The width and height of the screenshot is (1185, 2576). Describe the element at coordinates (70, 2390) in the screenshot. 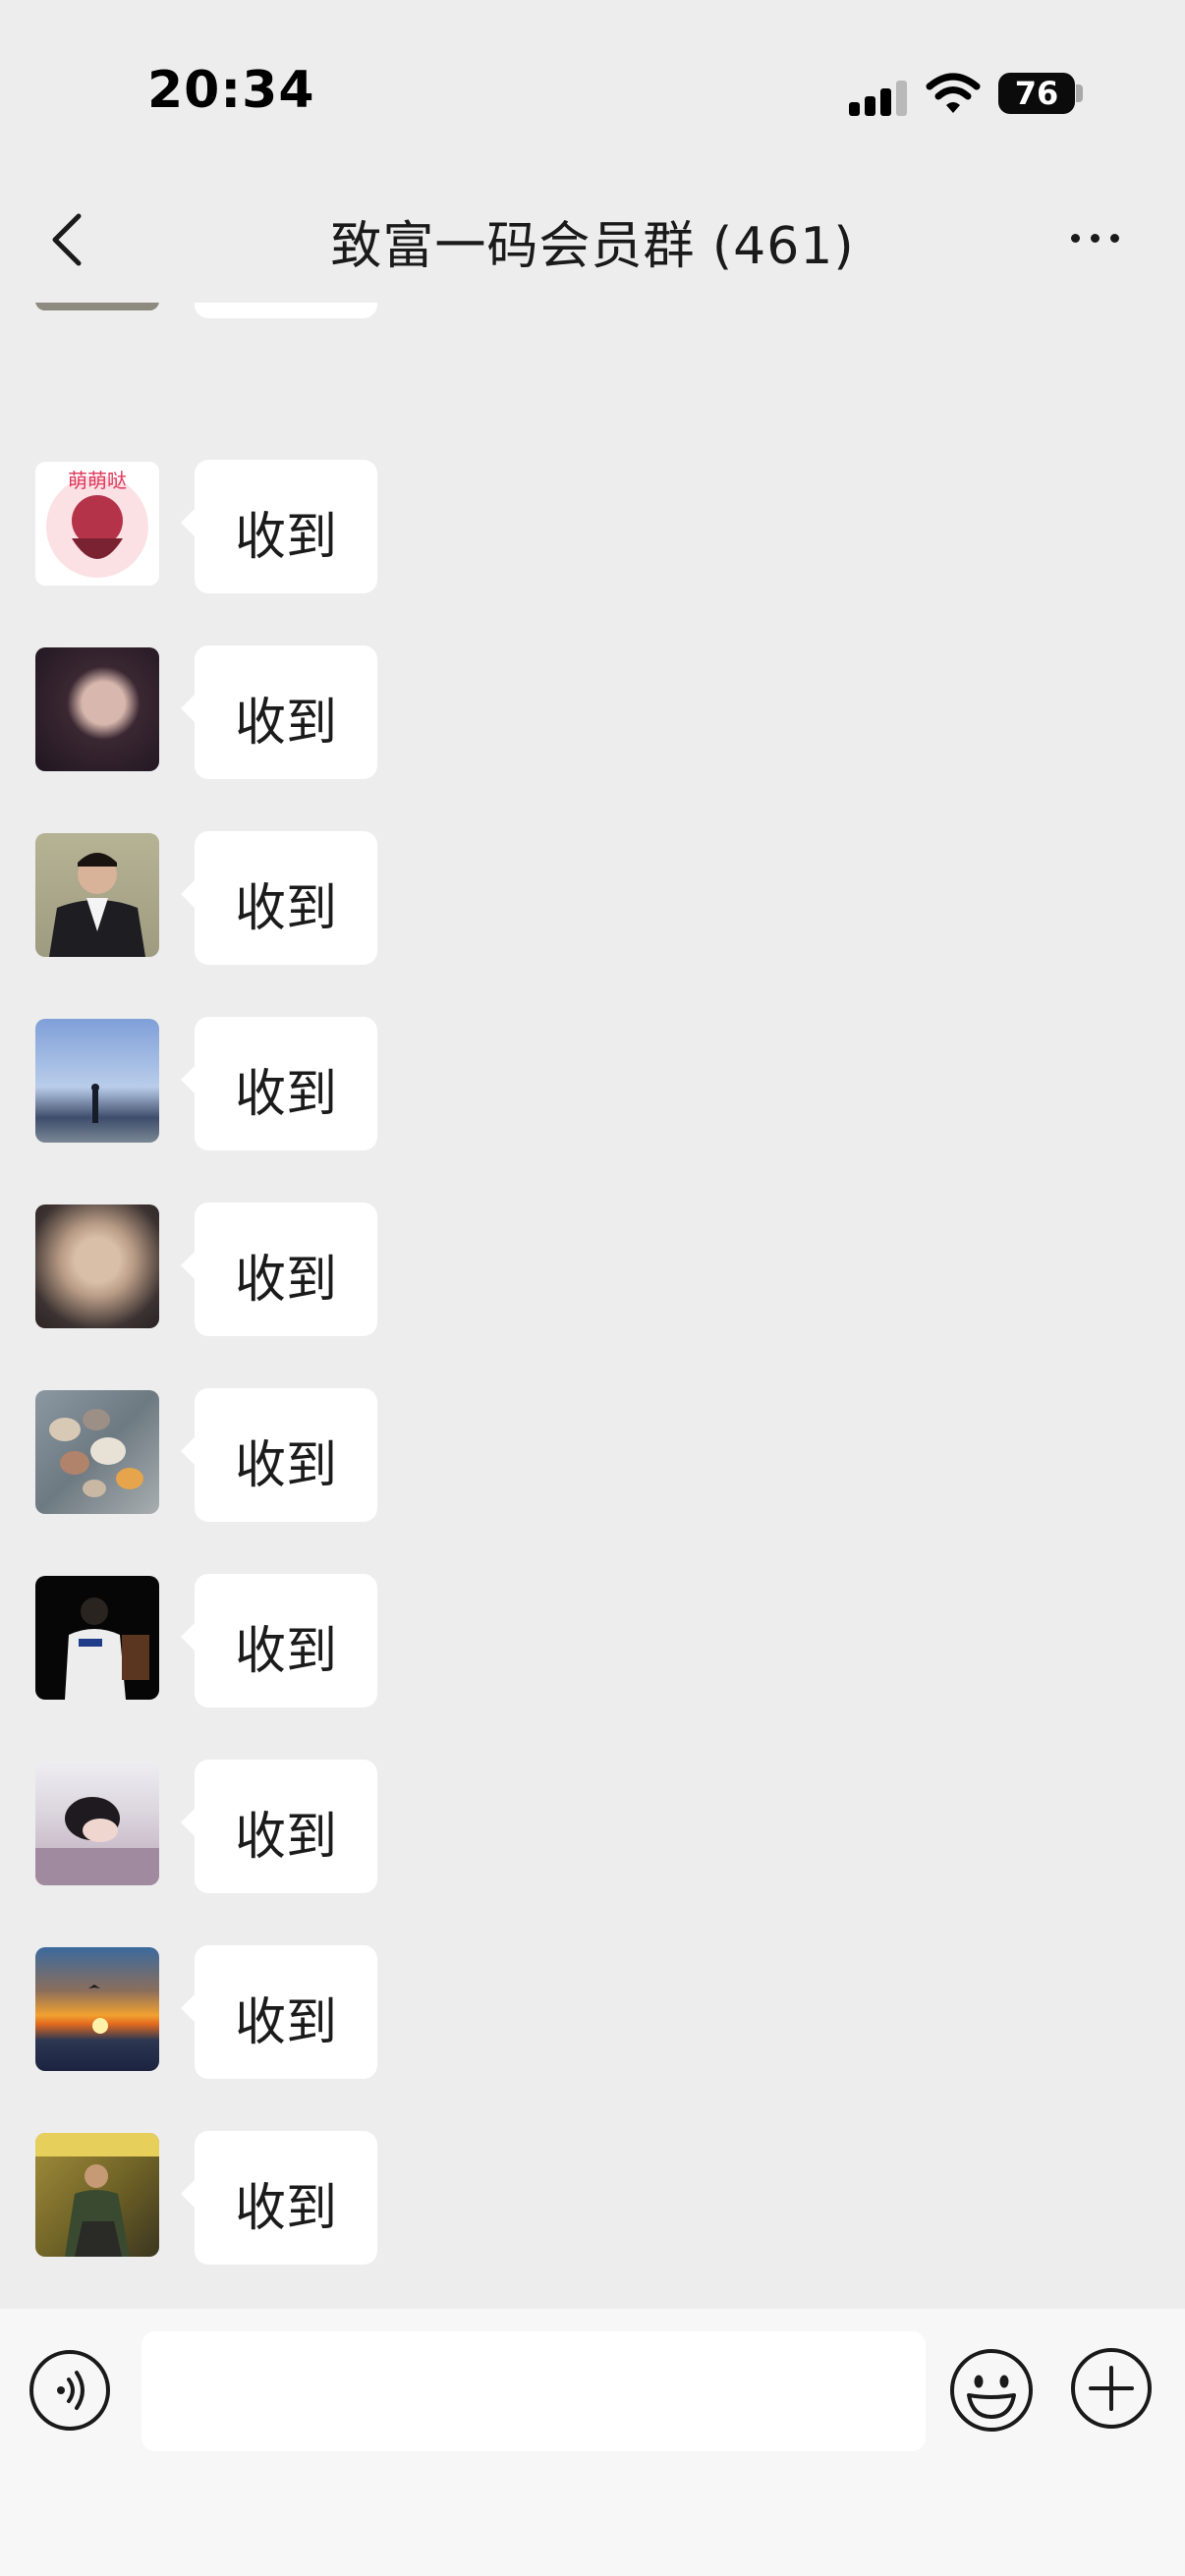

I see `voice-icon` at that location.